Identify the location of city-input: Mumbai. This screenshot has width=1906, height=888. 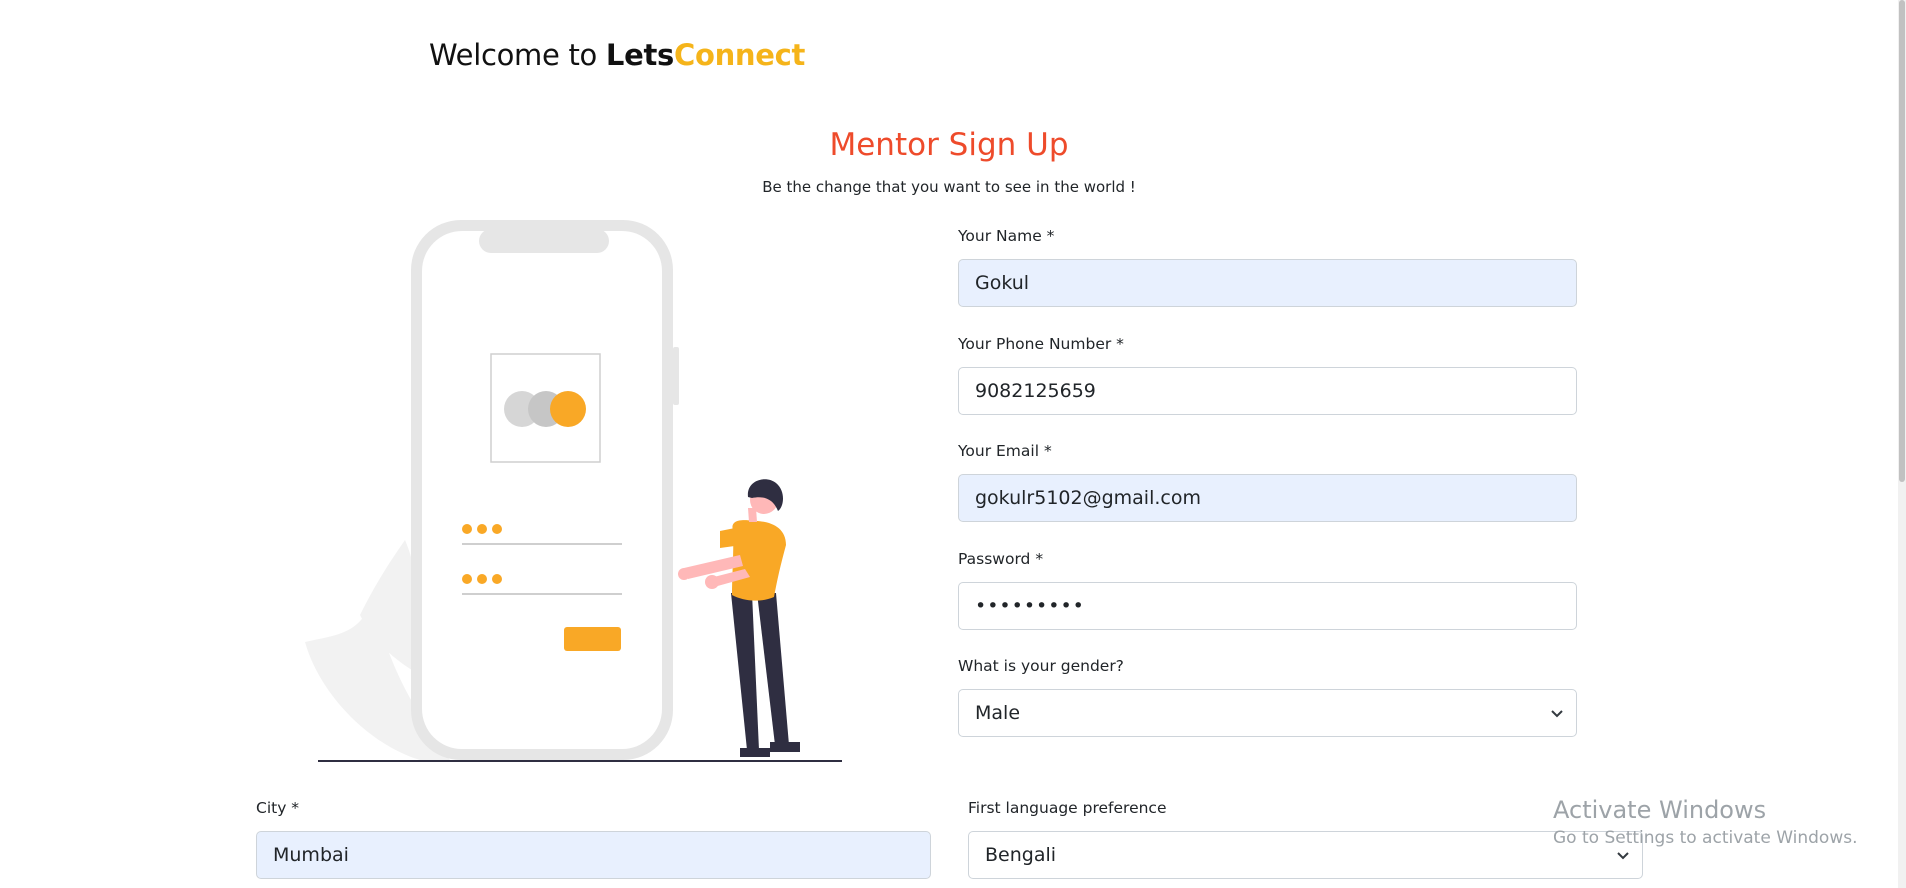
(593, 855).